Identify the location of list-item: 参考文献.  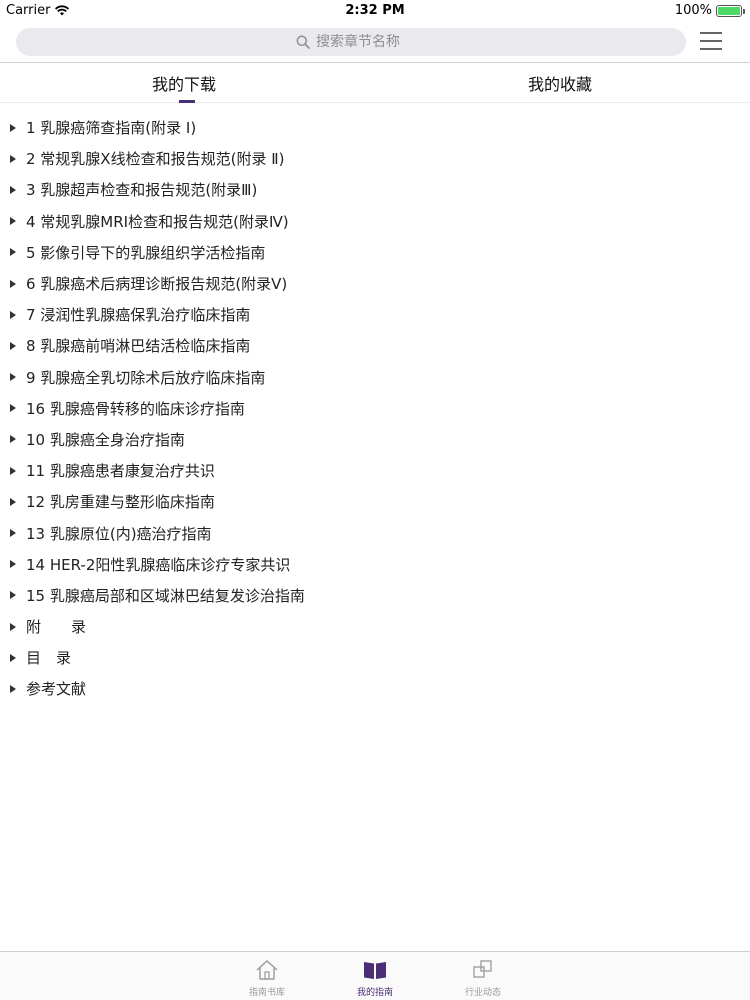
(375, 688).